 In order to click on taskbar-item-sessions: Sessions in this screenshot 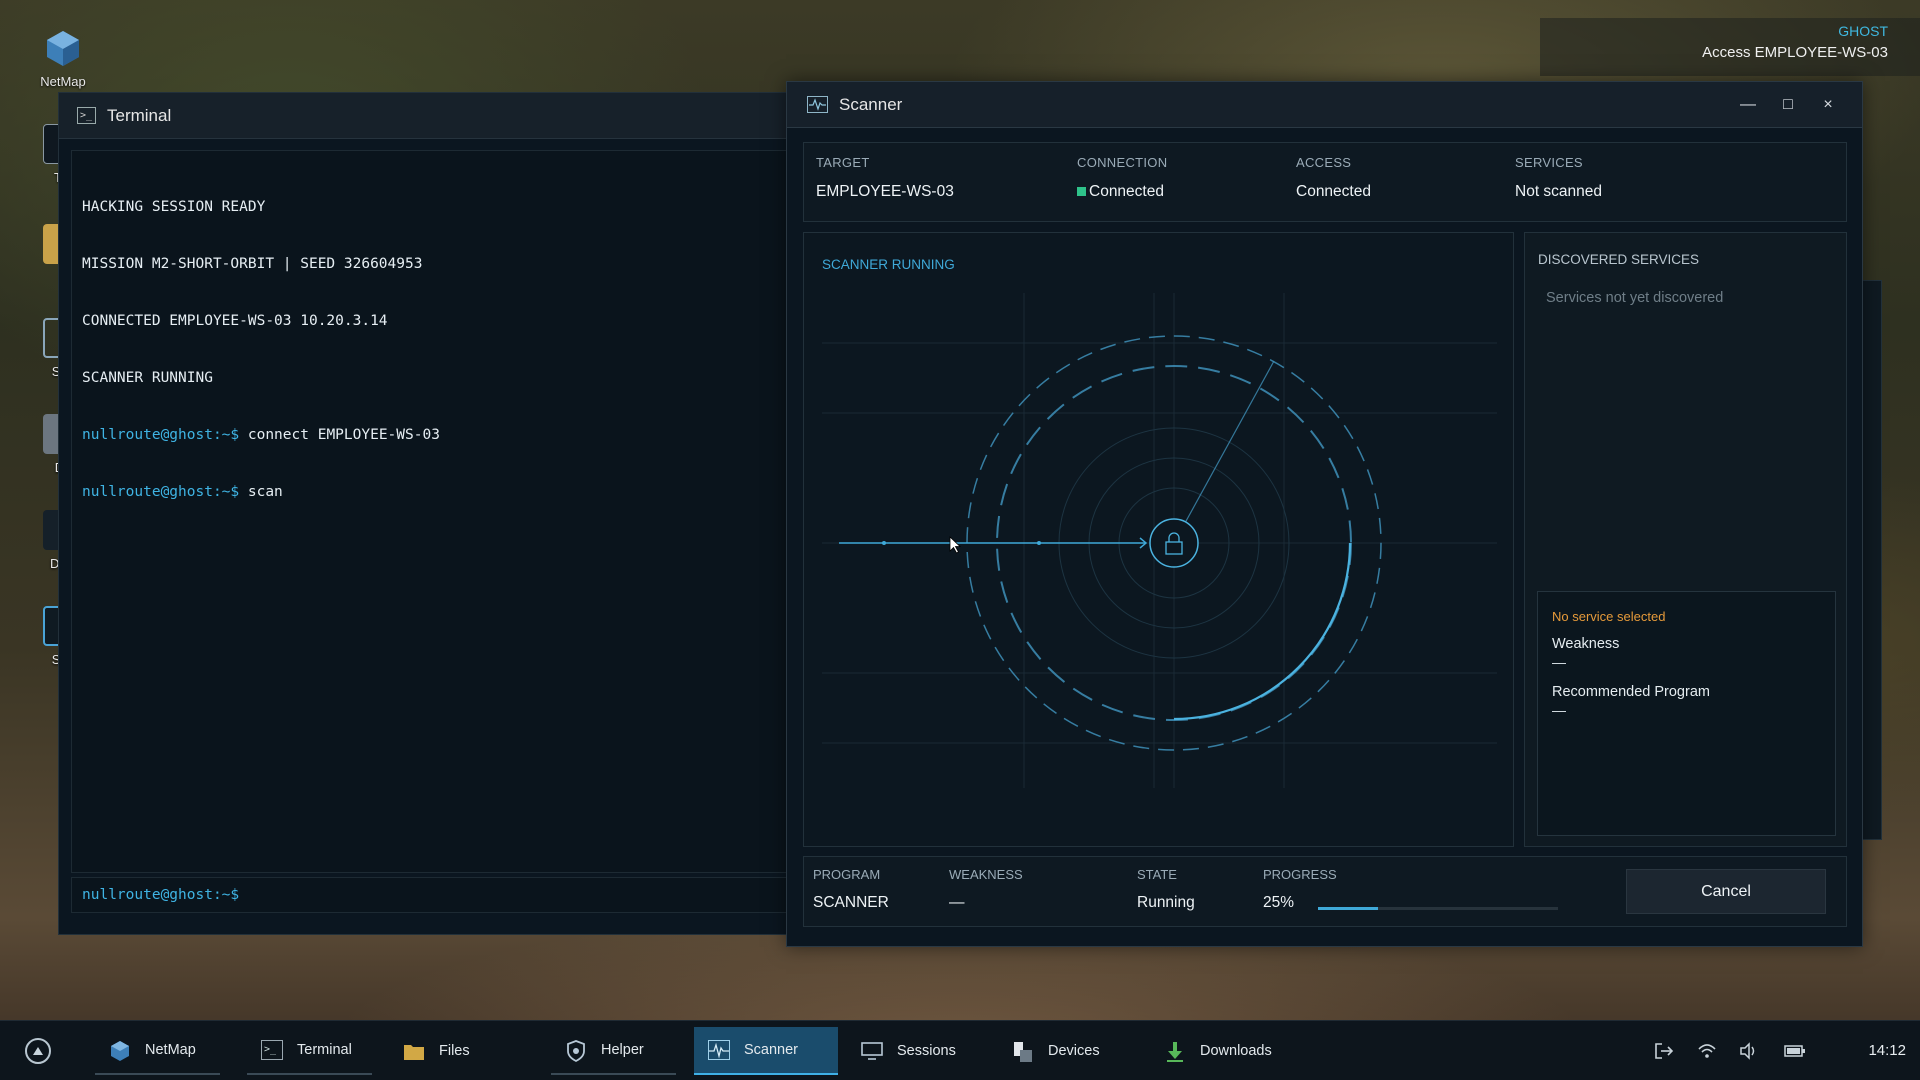, I will do `click(912, 1051)`.